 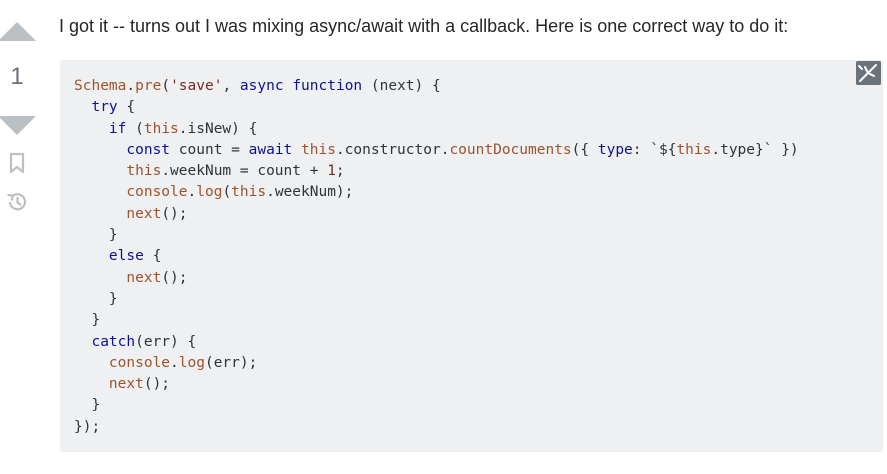 What do you see at coordinates (231, 86) in the screenshot?
I see `code-token: ,` at bounding box center [231, 86].